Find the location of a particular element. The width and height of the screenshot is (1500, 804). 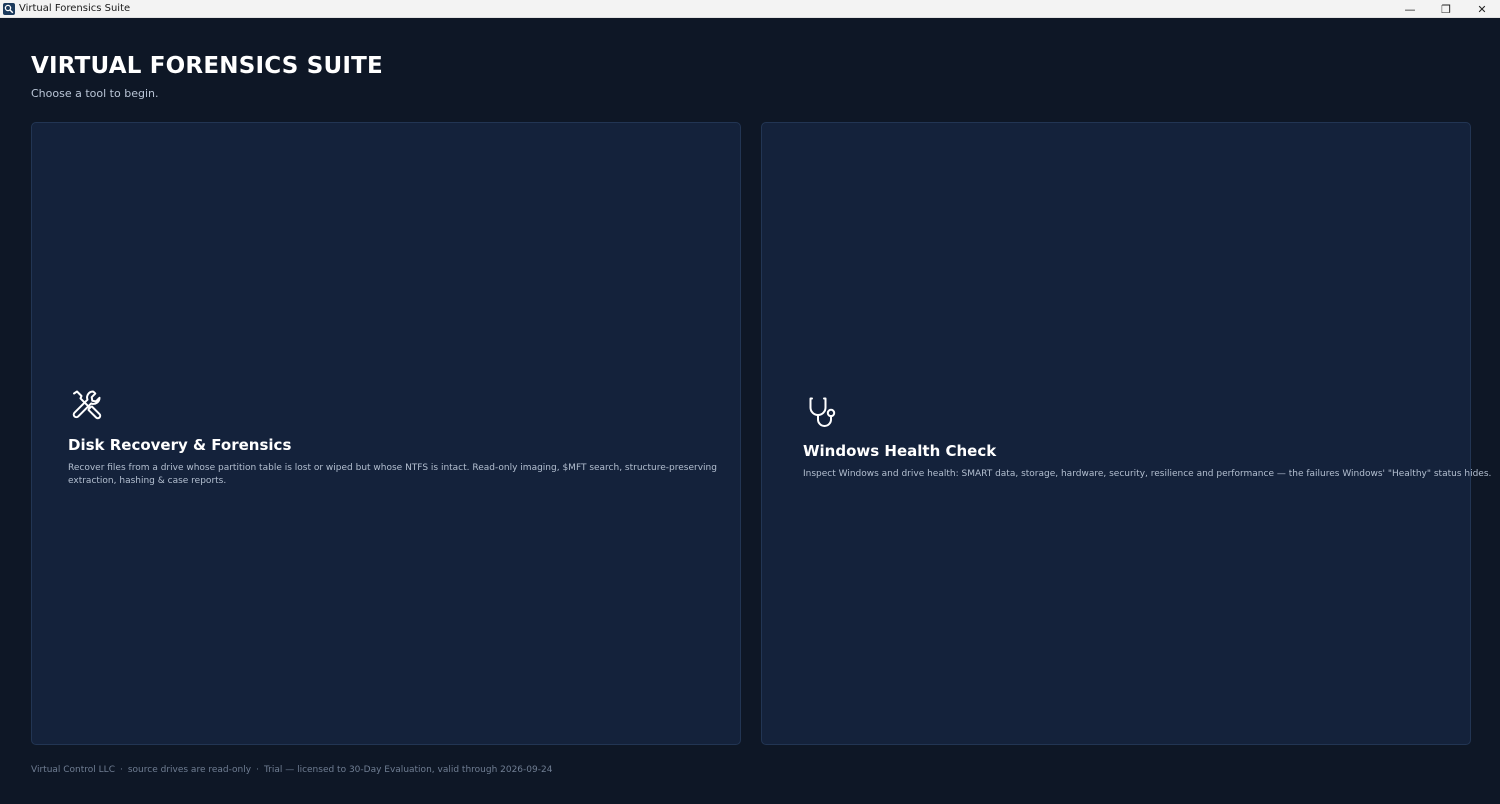

tool-card-title: Disk Recovery & Forensics is located at coordinates (180, 445).